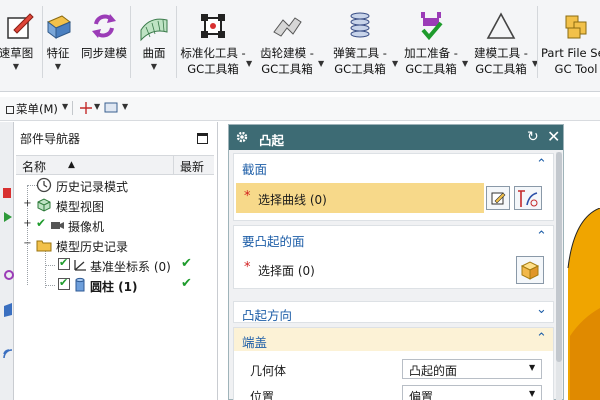 This screenshot has width=600, height=400. What do you see at coordinates (267, 315) in the screenshot?
I see `section-title: 凸起方向` at bounding box center [267, 315].